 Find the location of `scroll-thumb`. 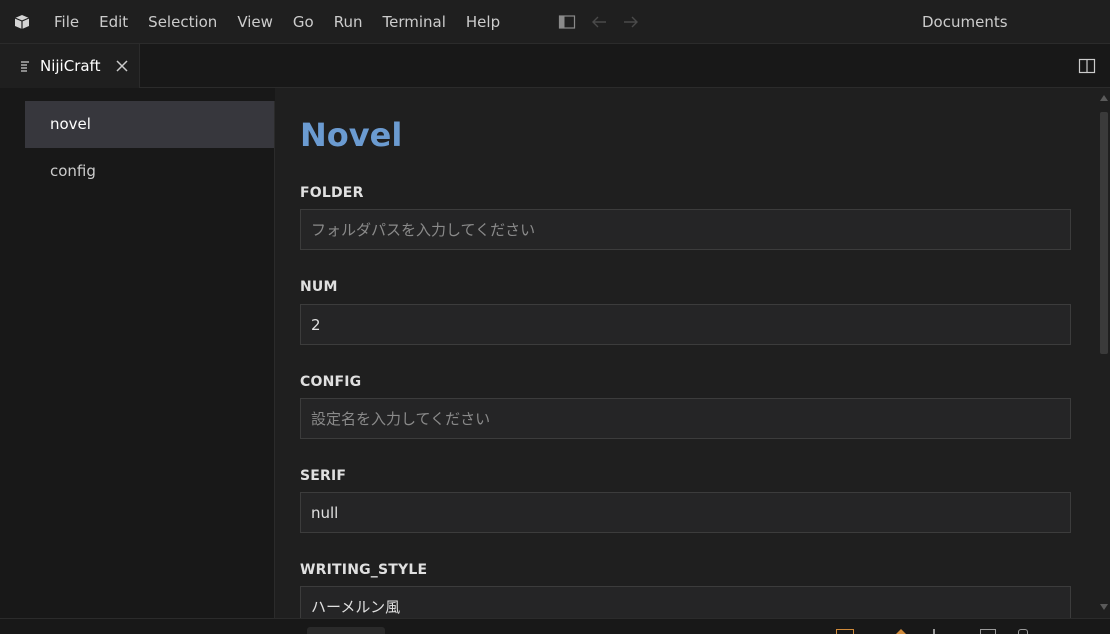

scroll-thumb is located at coordinates (1104, 233).